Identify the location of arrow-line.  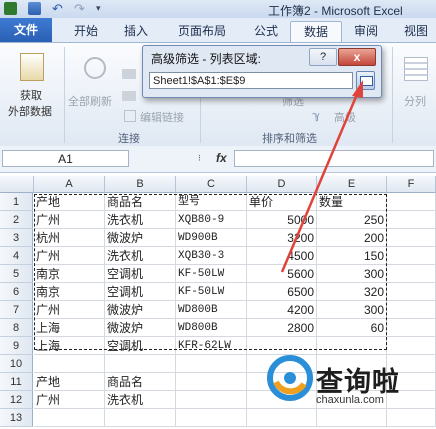
(320, 182).